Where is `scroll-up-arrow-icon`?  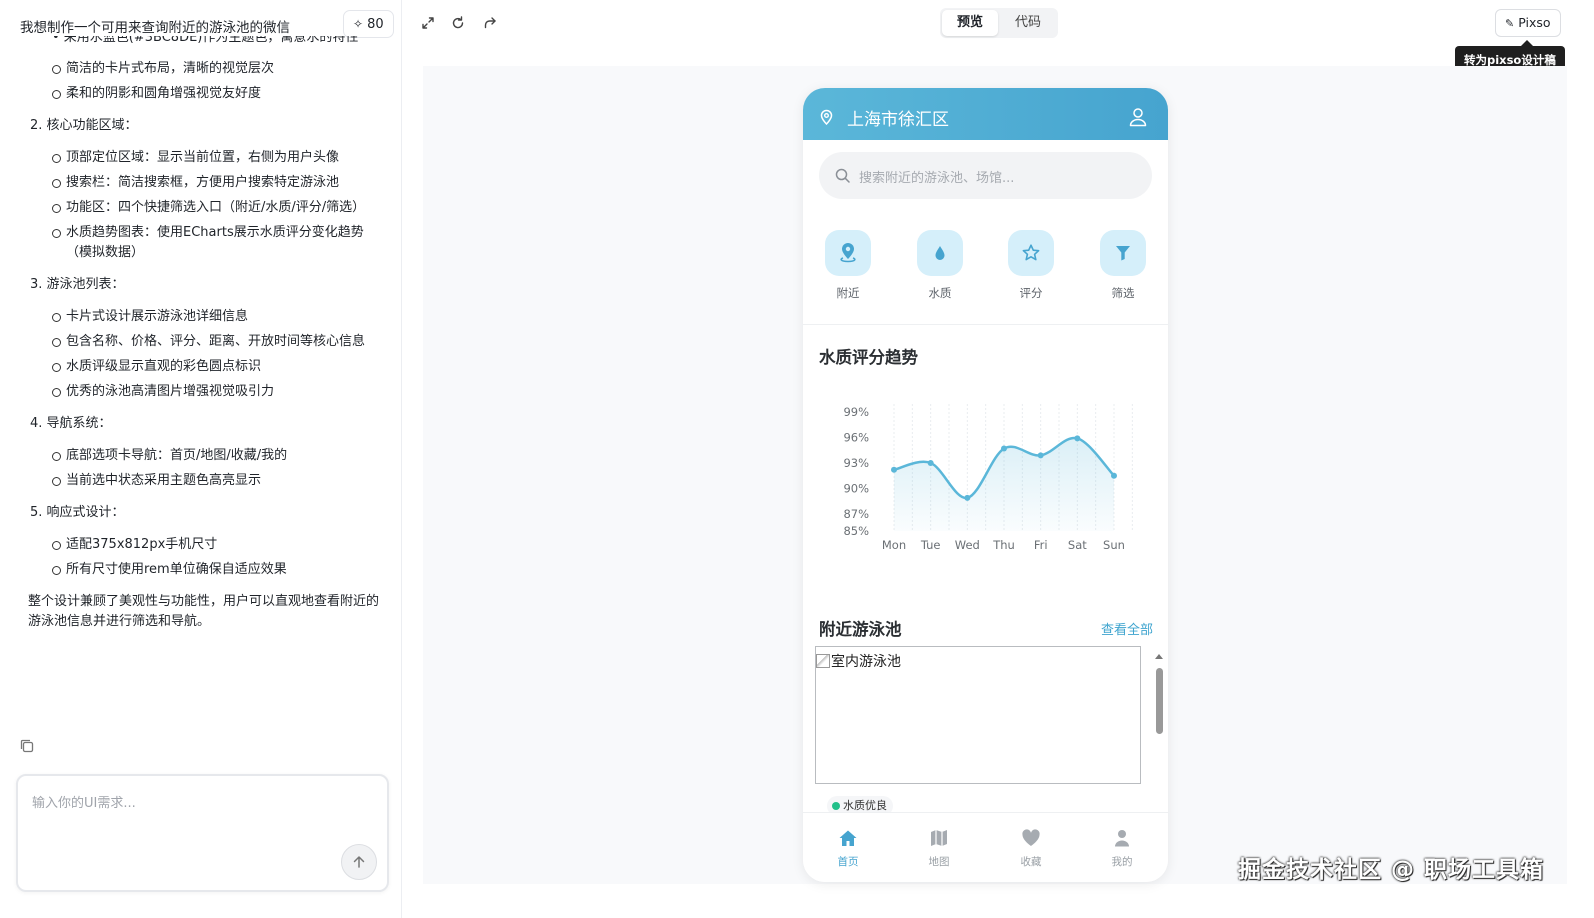
scroll-up-arrow-icon is located at coordinates (1159, 656).